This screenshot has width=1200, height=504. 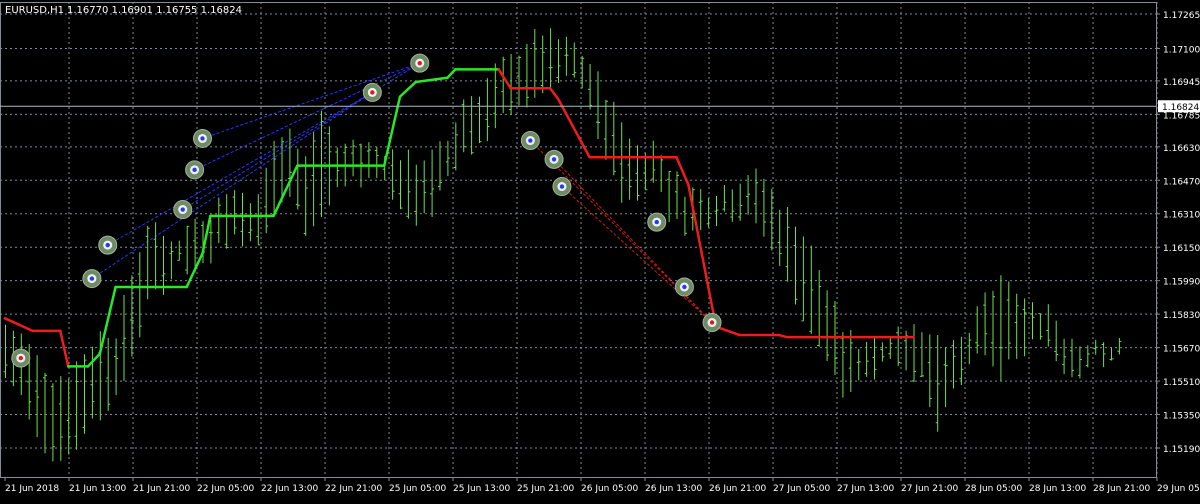 What do you see at coordinates (1181, 350) in the screenshot?
I see `y-tick-label: 1.15670` at bounding box center [1181, 350].